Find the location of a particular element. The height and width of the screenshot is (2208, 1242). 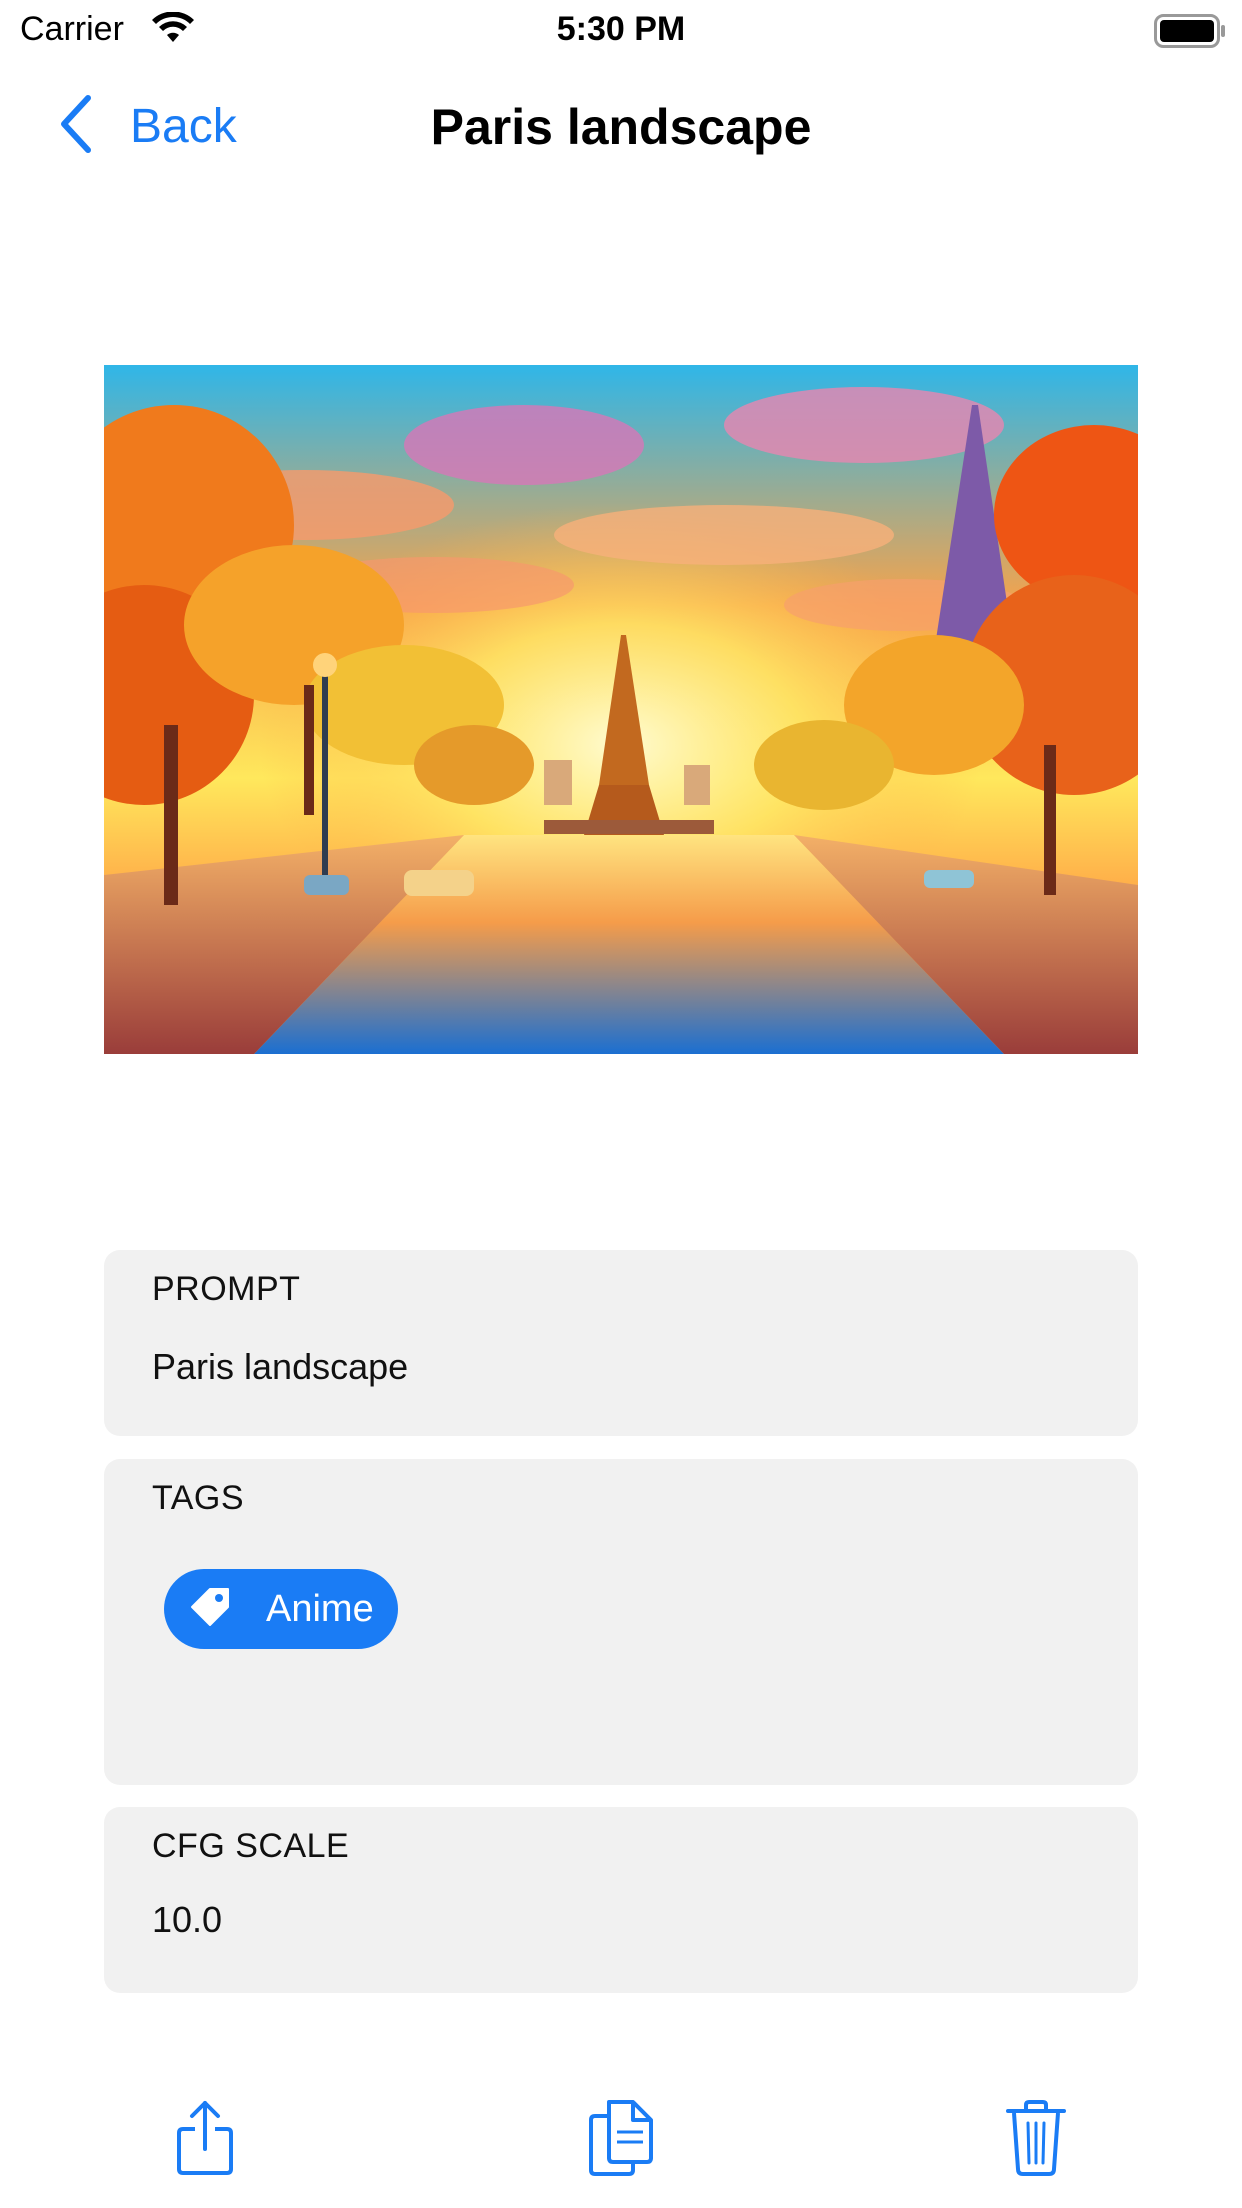

tag-label: Anime is located at coordinates (320, 1608).